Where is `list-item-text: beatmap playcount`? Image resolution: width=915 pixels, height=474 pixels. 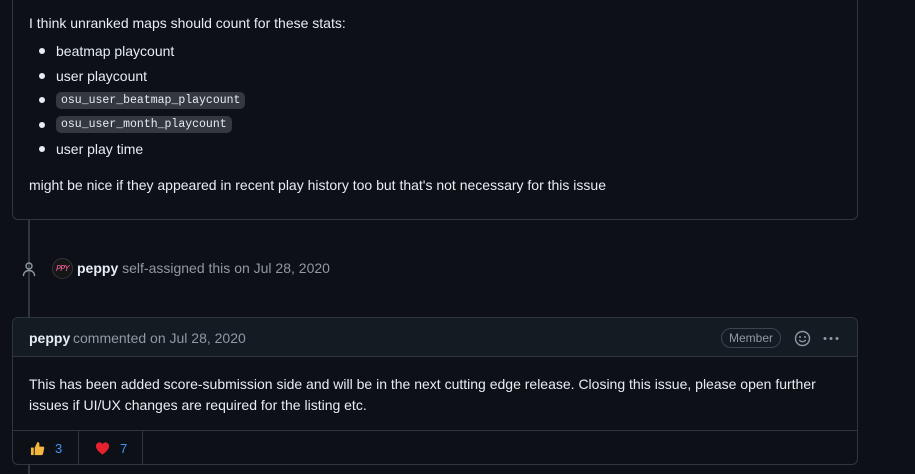 list-item-text: beatmap playcount is located at coordinates (115, 51).